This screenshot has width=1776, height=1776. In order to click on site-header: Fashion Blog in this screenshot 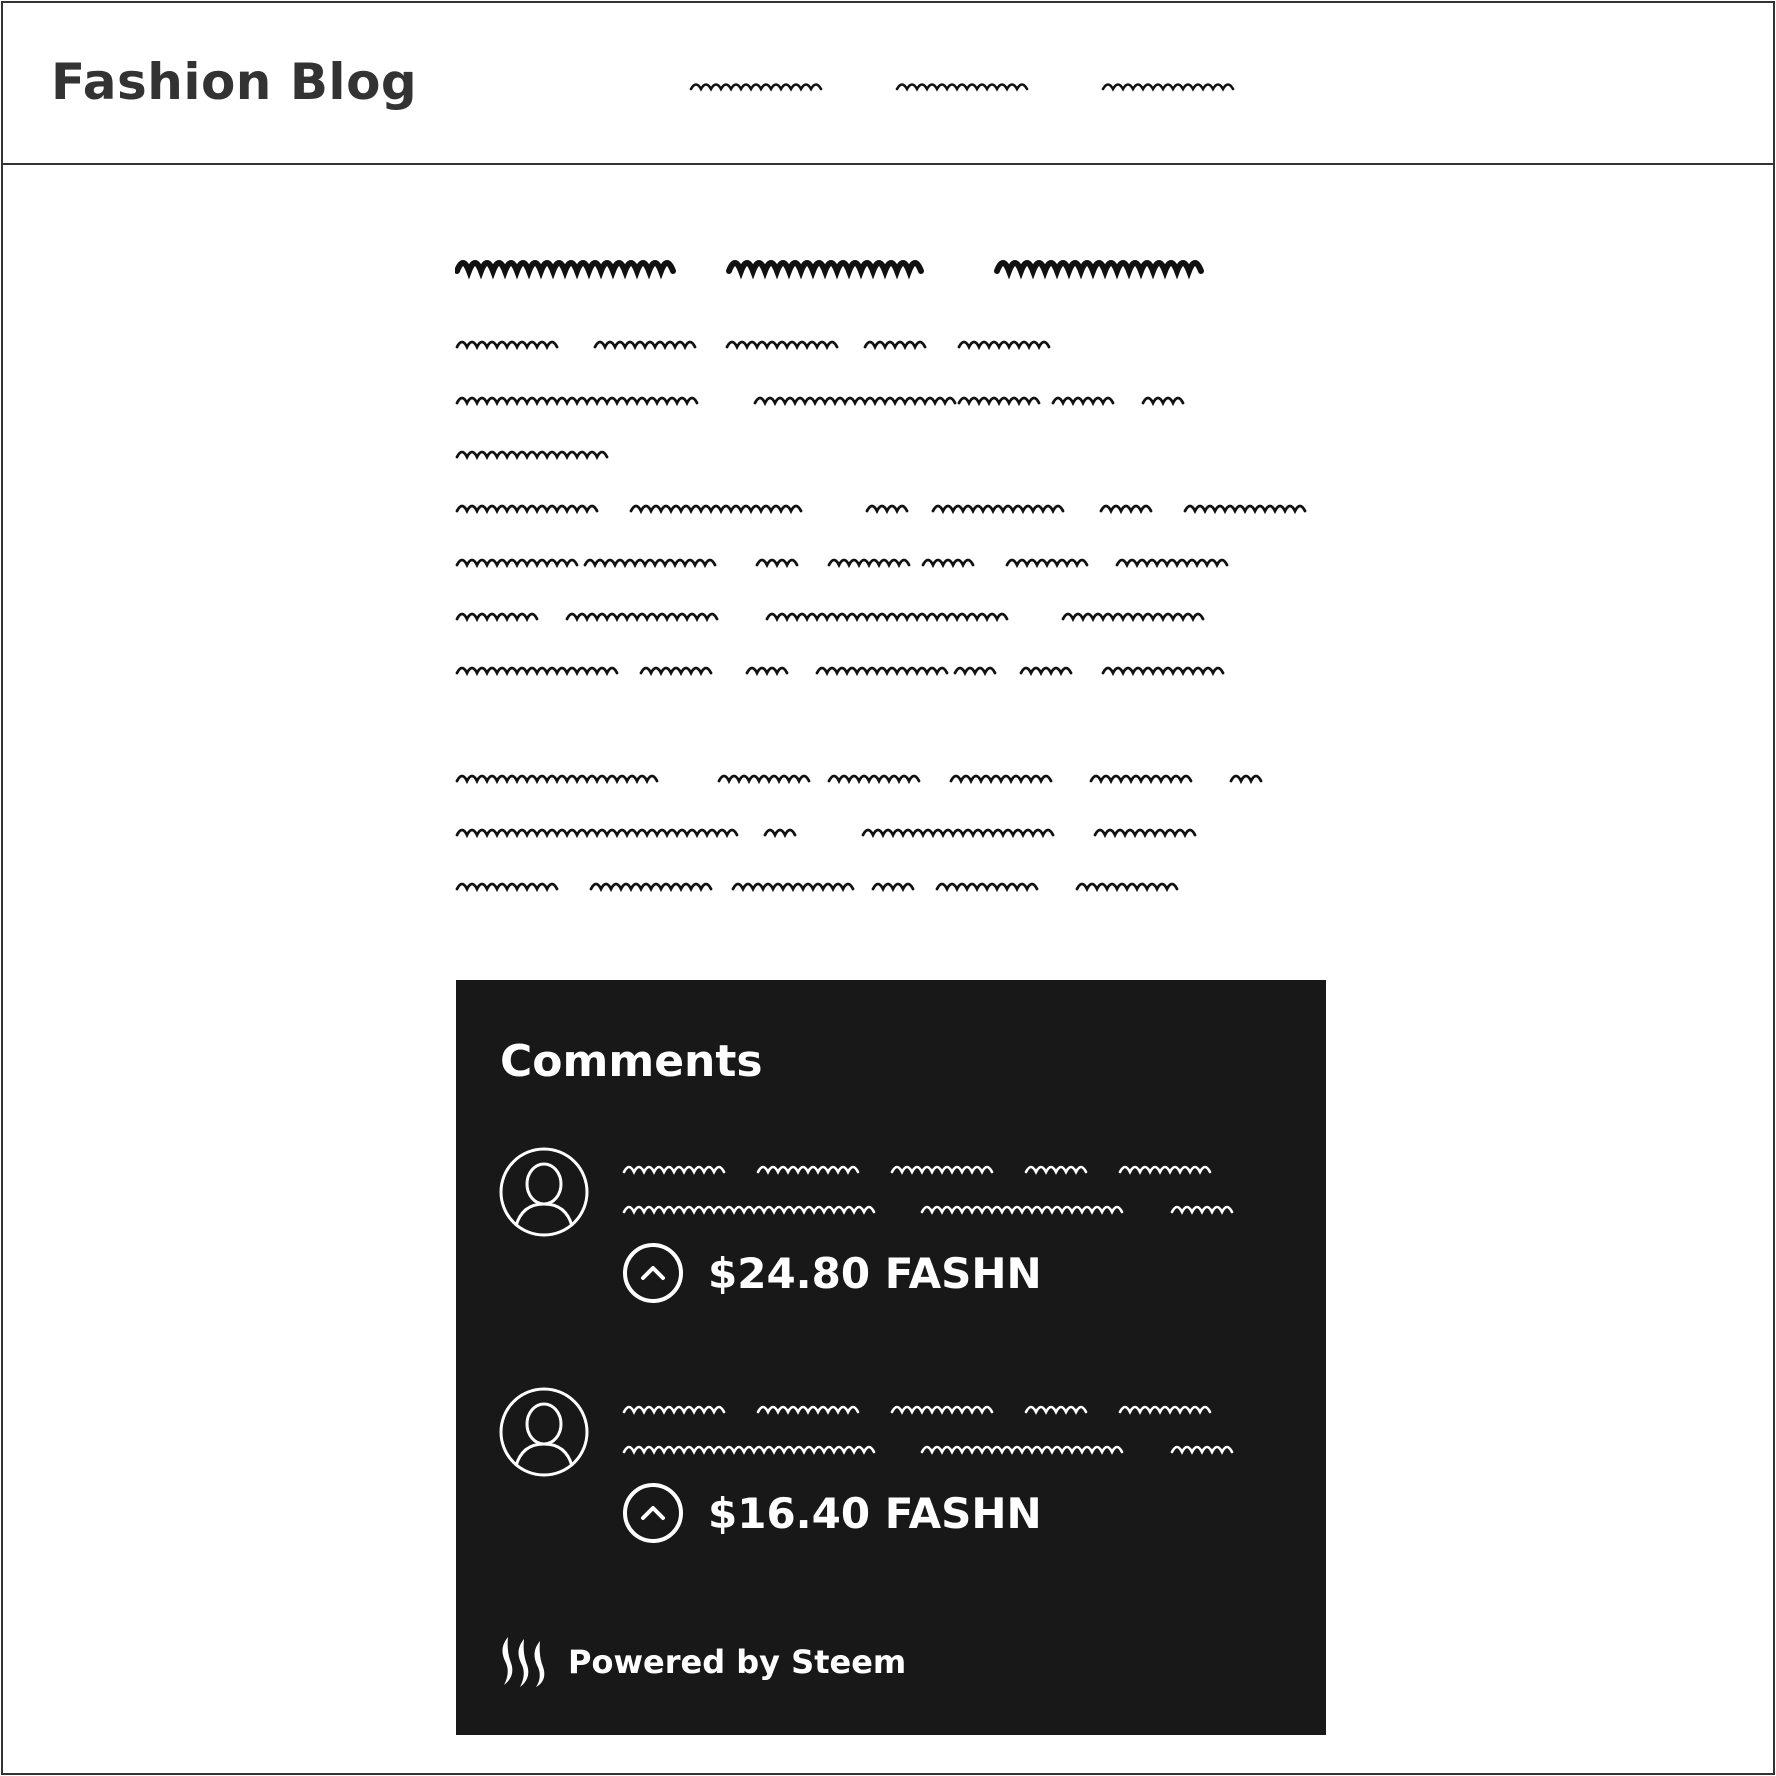, I will do `click(888, 84)`.